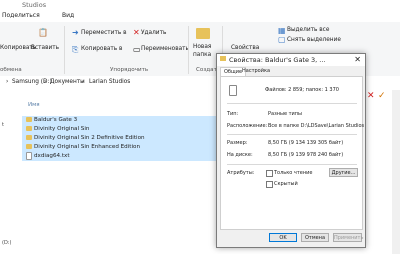  What do you see at coordinates (314, 40) in the screenshot?
I see `select-none-button: Снять выделение` at bounding box center [314, 40].